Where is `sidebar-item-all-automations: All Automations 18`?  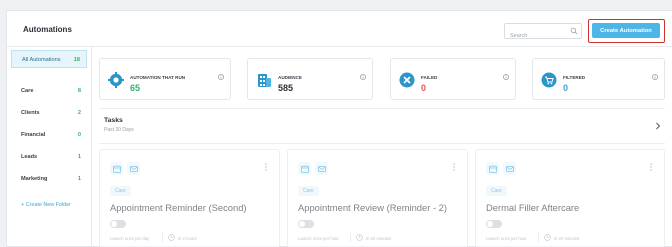 sidebar-item-all-automations: All Automations 18 is located at coordinates (49, 59).